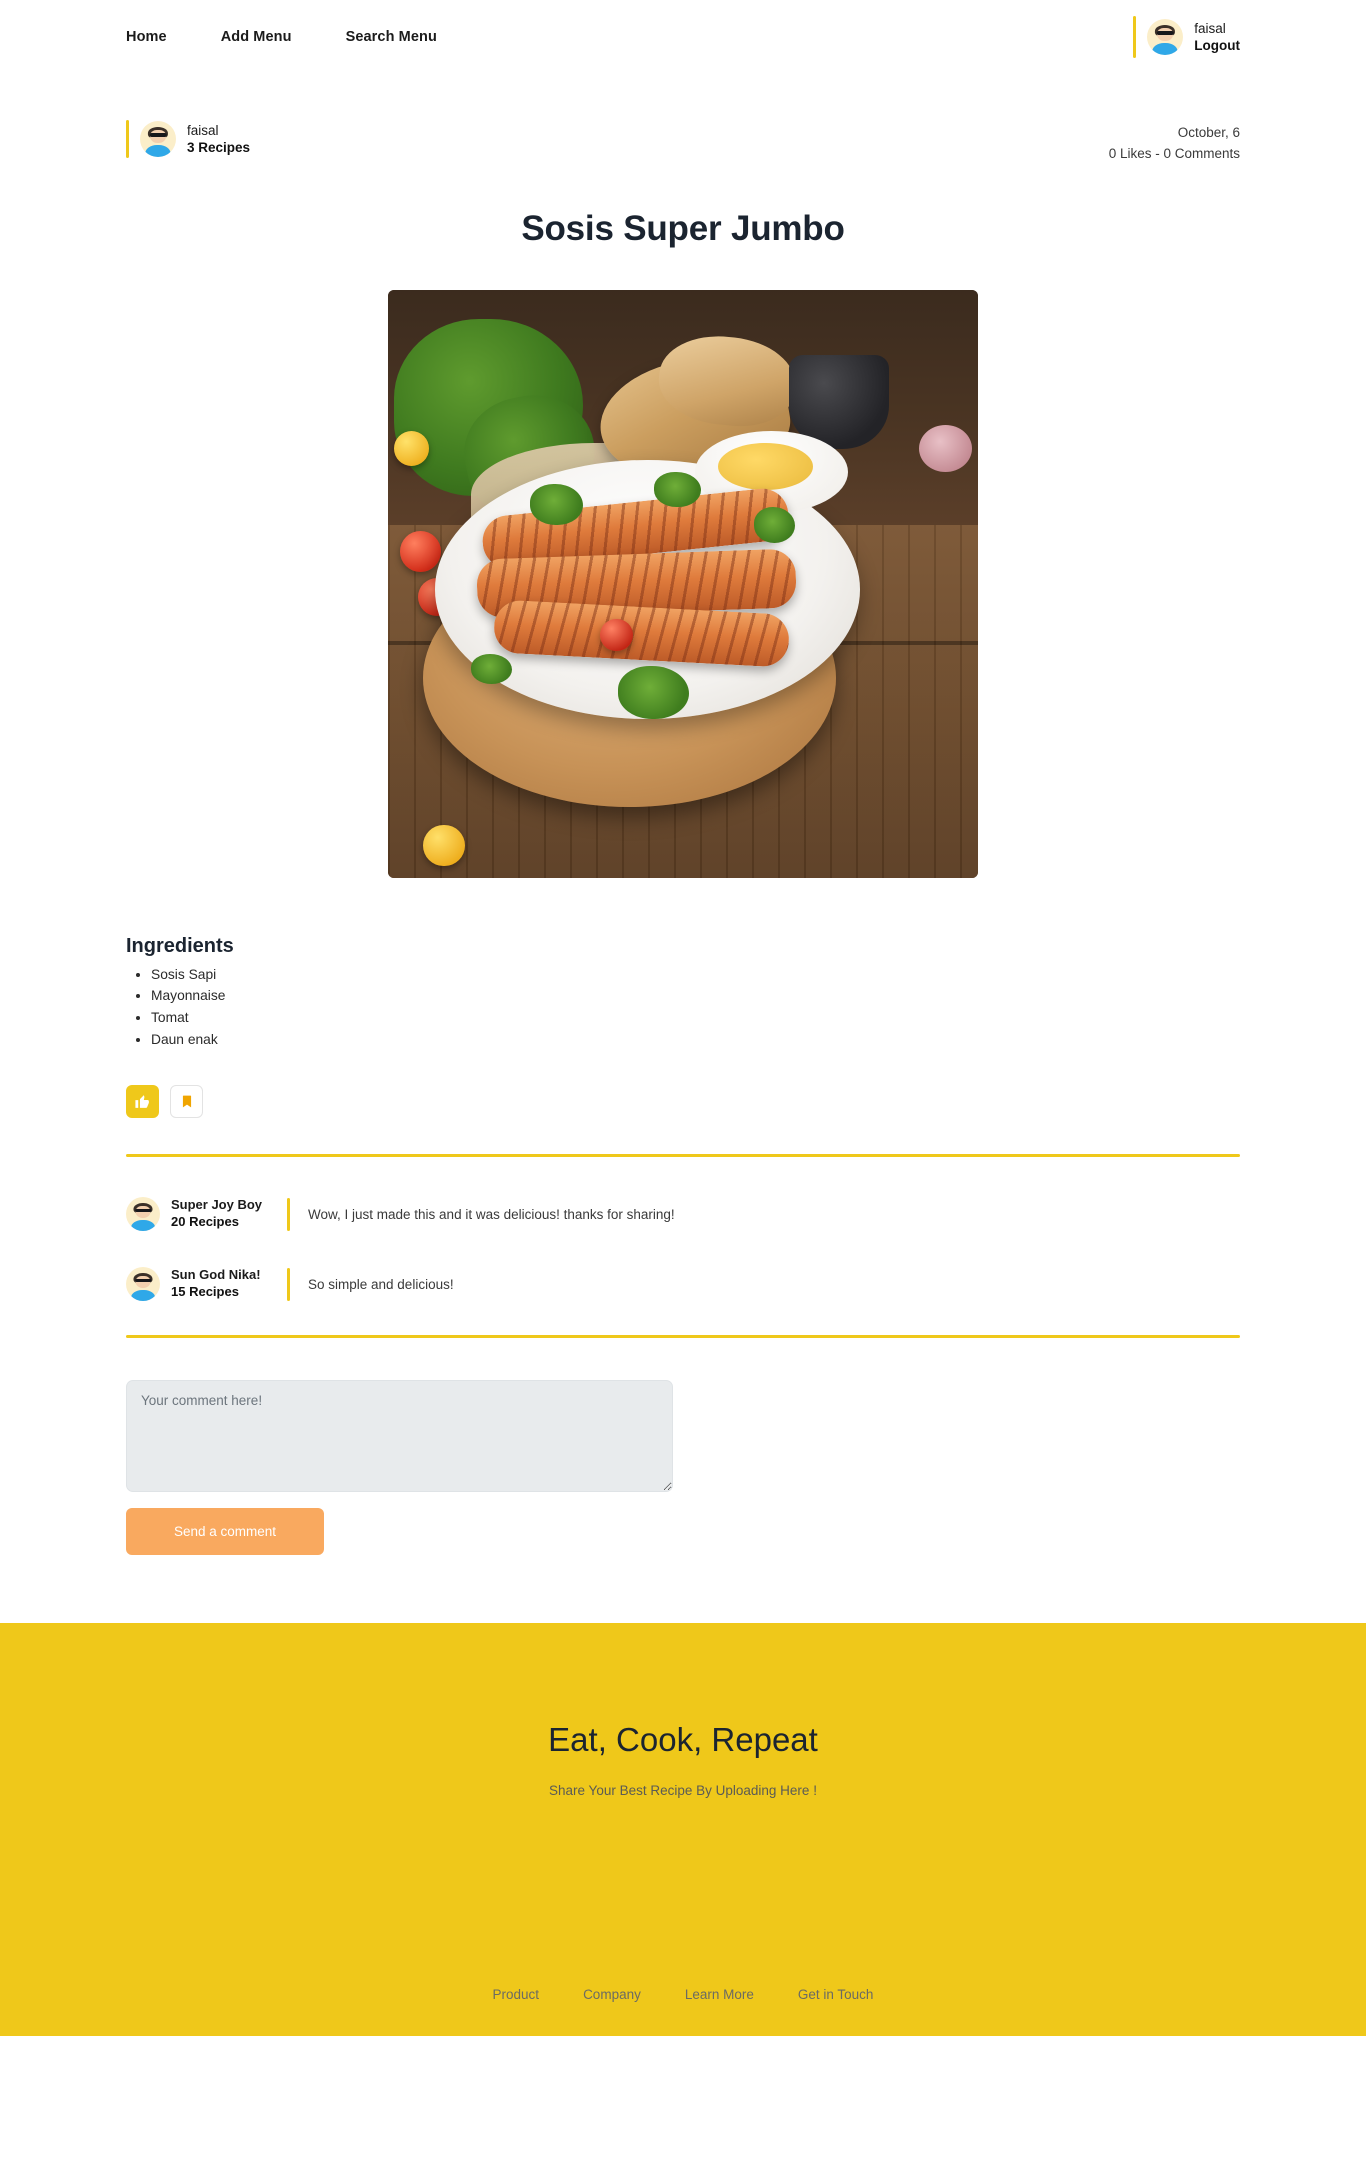 The width and height of the screenshot is (1366, 2168). What do you see at coordinates (225, 1532) in the screenshot?
I see `send-comment-button: Send a comment` at bounding box center [225, 1532].